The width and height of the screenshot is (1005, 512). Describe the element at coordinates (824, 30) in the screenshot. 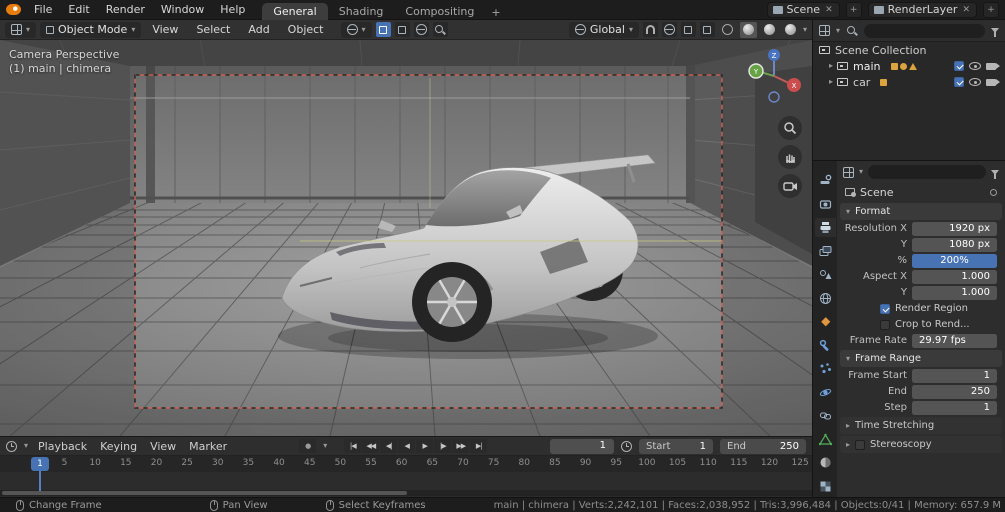

I see `outliner-editor-icon` at that location.